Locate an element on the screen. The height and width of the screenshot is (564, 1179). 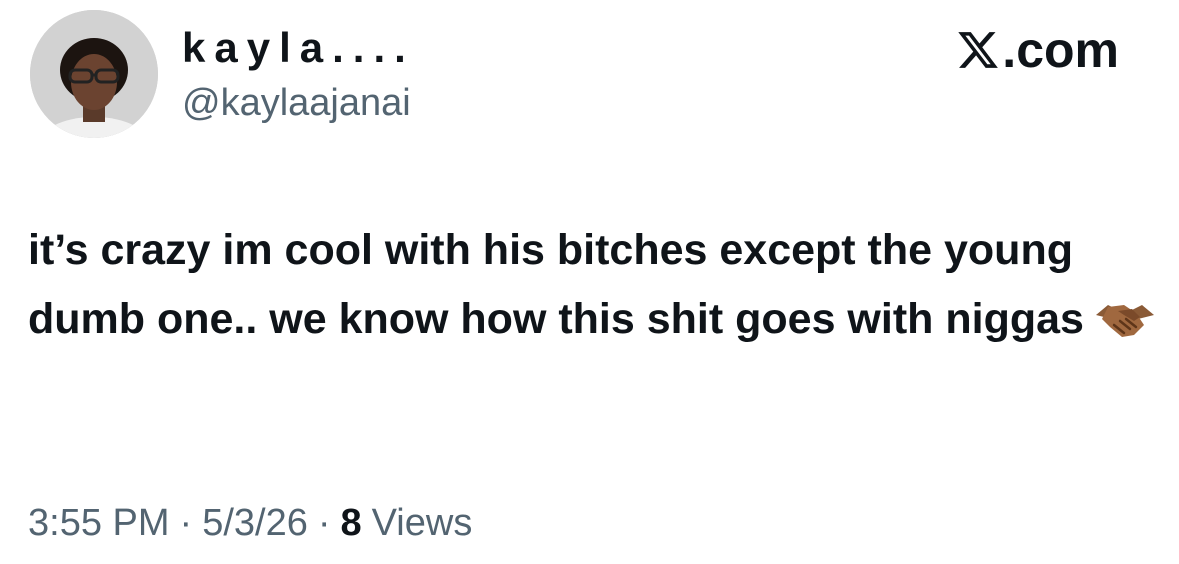
tweet-date: 5/3/26 is located at coordinates (255, 523).